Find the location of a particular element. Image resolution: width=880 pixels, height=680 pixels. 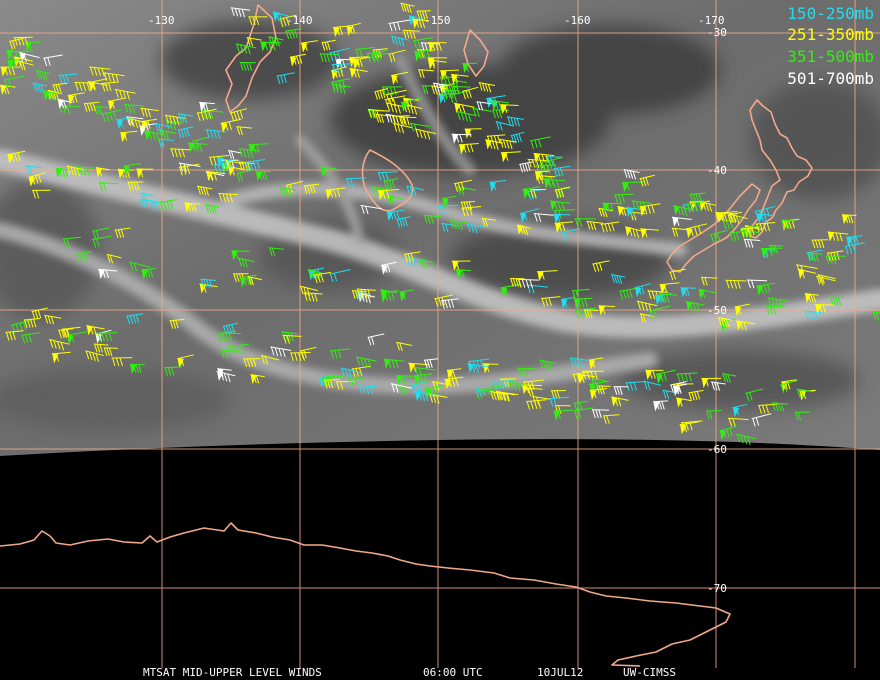

lon-label-170: -170 is located at coordinates (711, 20).